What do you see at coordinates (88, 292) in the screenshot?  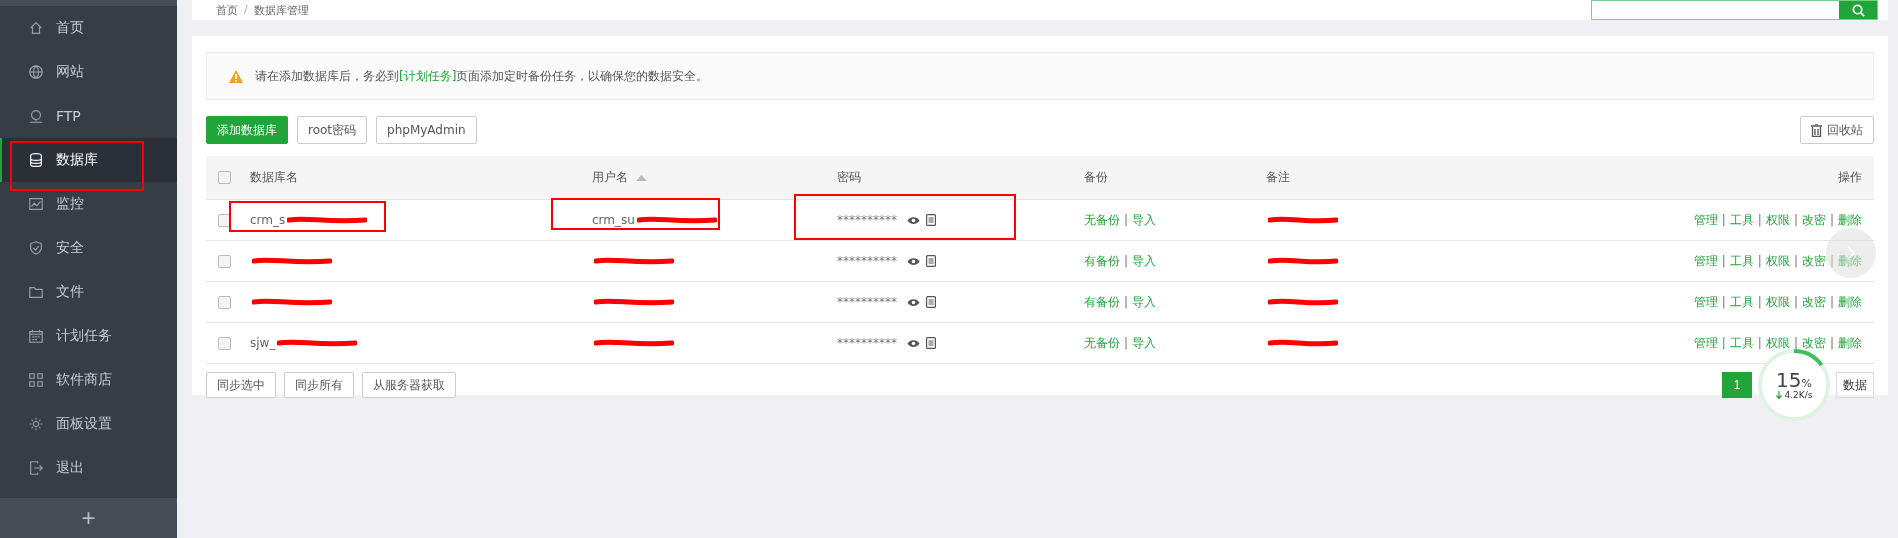 I see `sidebar-item: 文件` at bounding box center [88, 292].